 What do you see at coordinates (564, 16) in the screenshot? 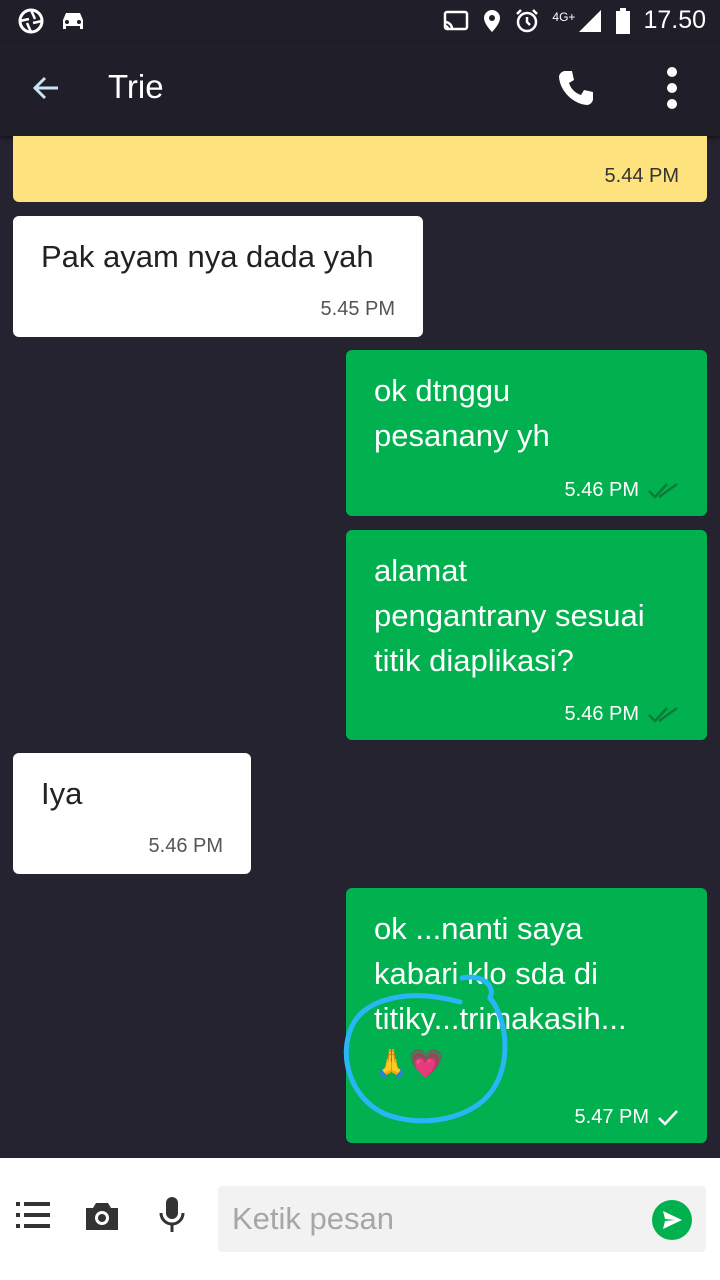
I see `network-type-label: 4G+` at bounding box center [564, 16].